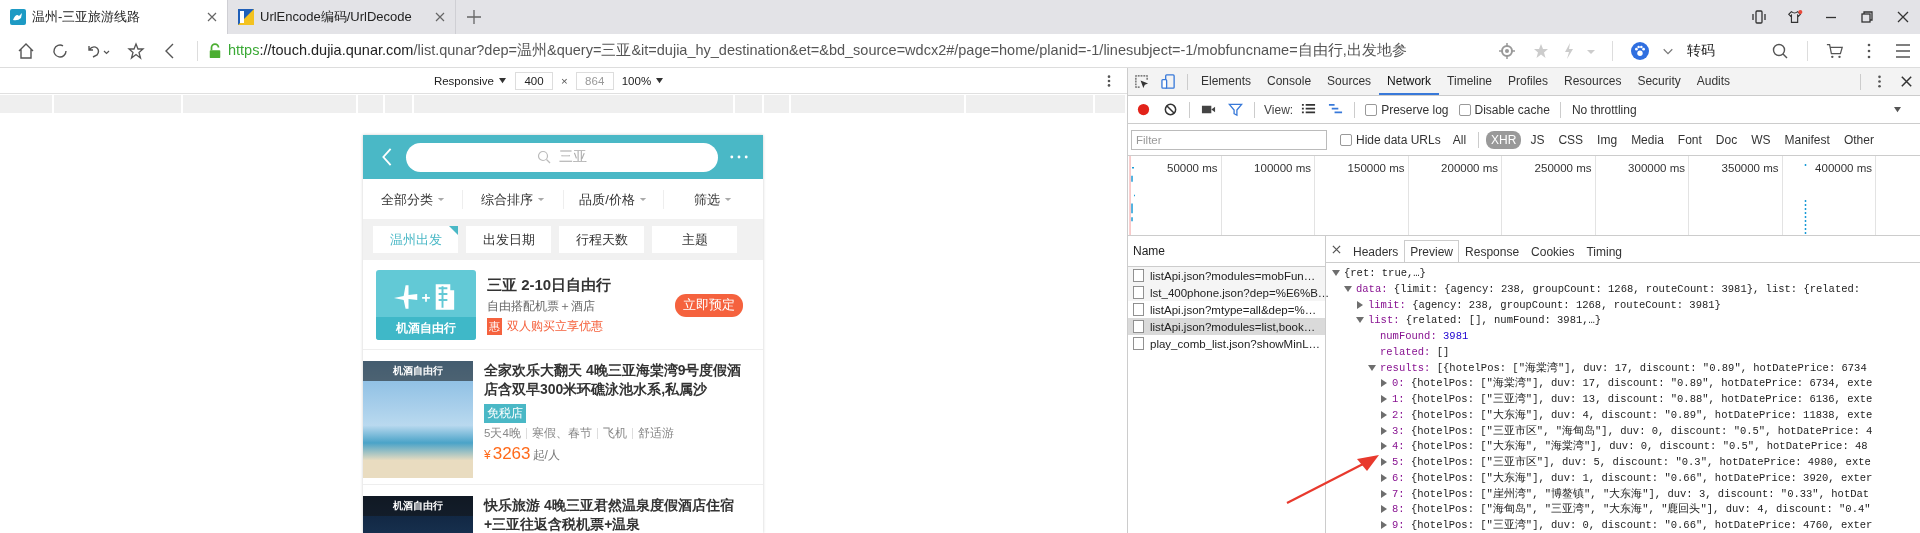  I want to click on json-tree-line: 2: {hotelPos: ["大东海"], duv: 4, discount: "0.89", hotDatePrice: 11838, exte, so click(1632, 414).